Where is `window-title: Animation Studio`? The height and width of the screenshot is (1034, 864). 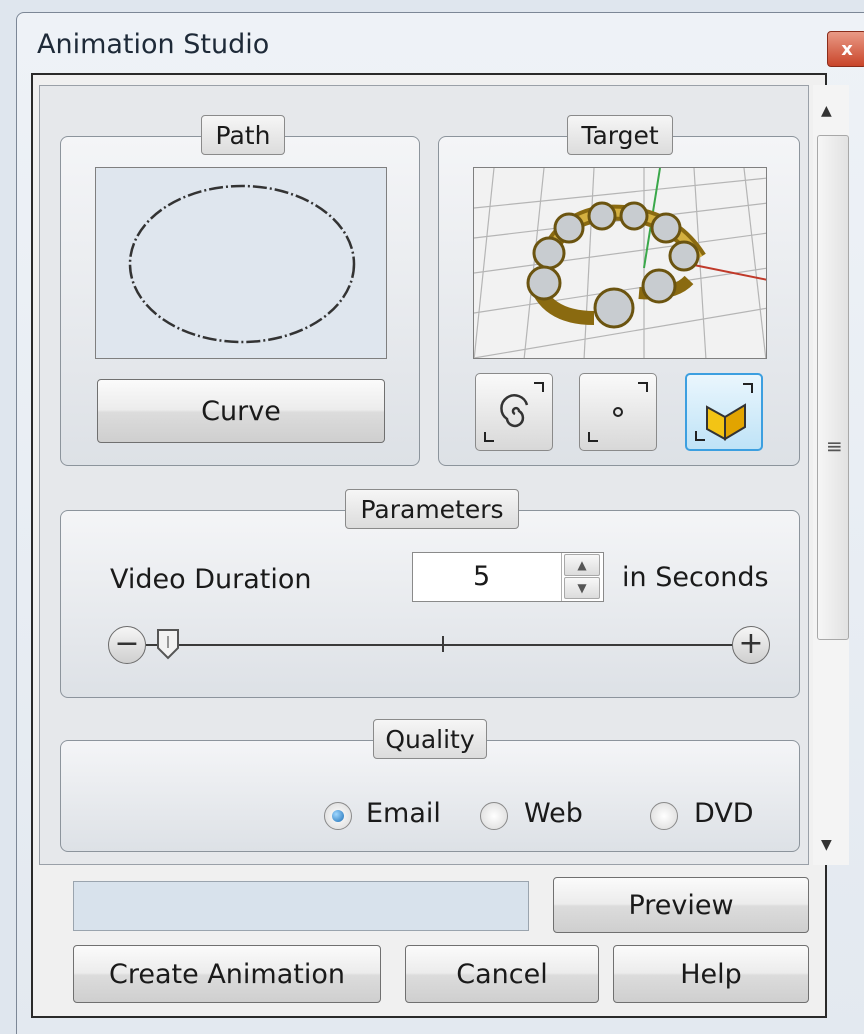 window-title: Animation Studio is located at coordinates (153, 44).